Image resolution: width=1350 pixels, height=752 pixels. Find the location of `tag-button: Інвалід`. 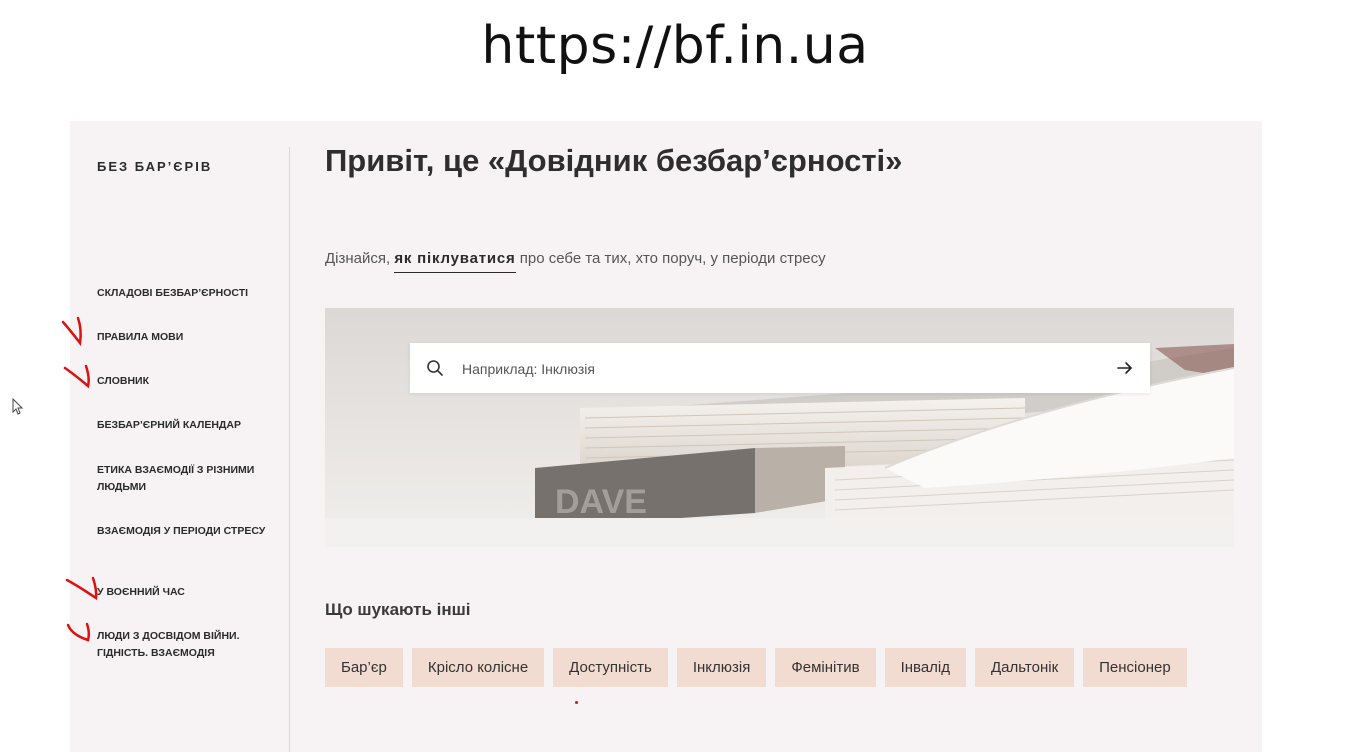

tag-button: Інвалід is located at coordinates (925, 667).